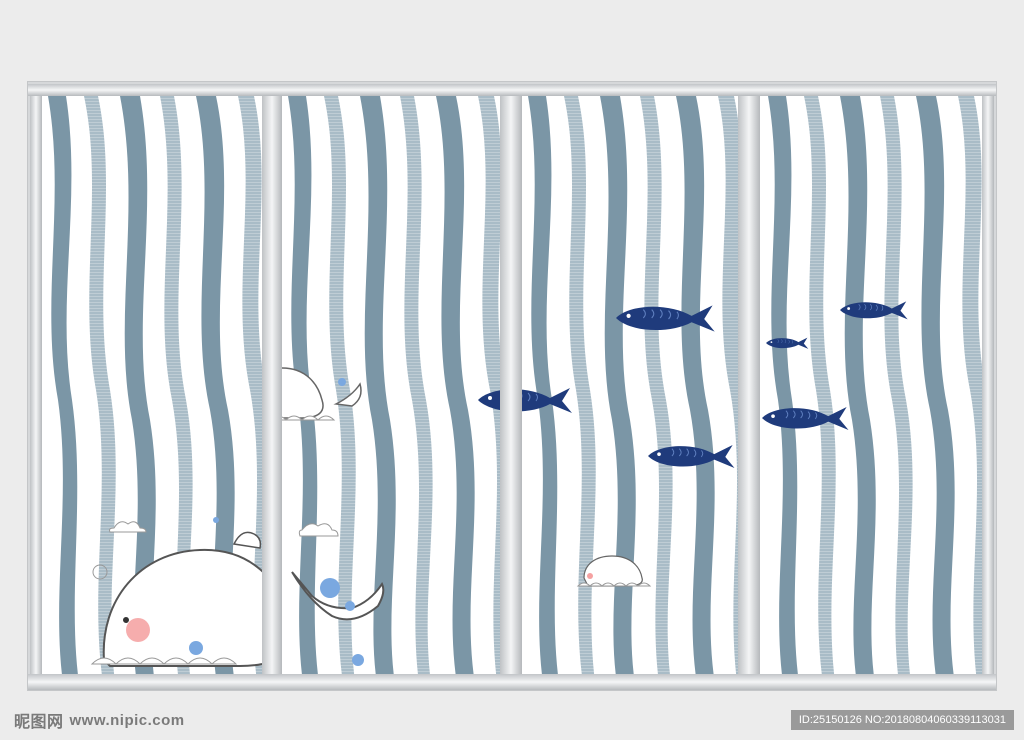 This screenshot has width=1024, height=740. Describe the element at coordinates (39, 721) in the screenshot. I see `watermark-logo-text: 昵图网` at that location.